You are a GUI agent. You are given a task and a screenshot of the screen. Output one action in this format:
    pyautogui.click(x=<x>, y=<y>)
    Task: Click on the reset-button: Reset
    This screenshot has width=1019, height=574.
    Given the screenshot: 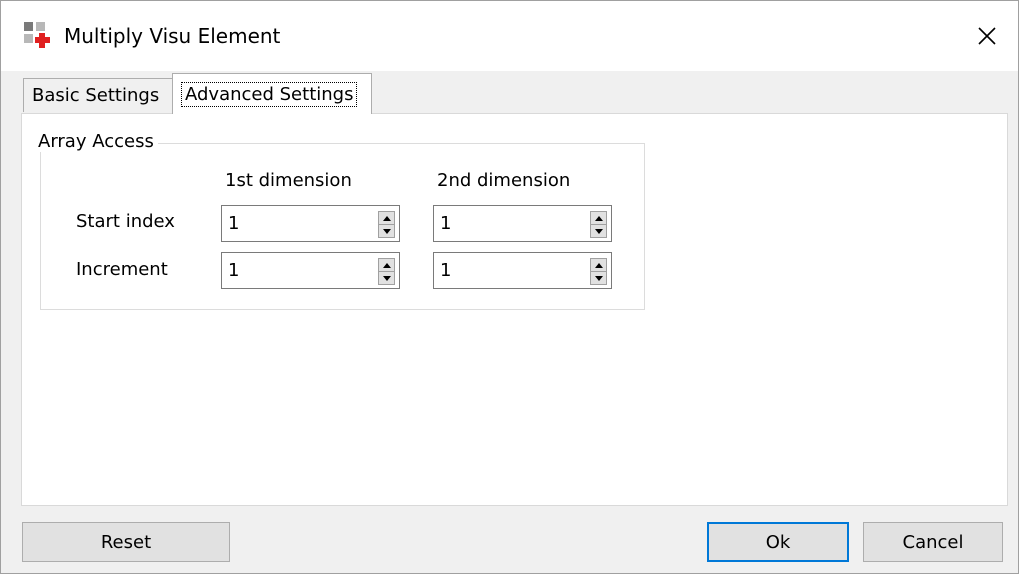 What is the action you would take?
    pyautogui.click(x=126, y=542)
    